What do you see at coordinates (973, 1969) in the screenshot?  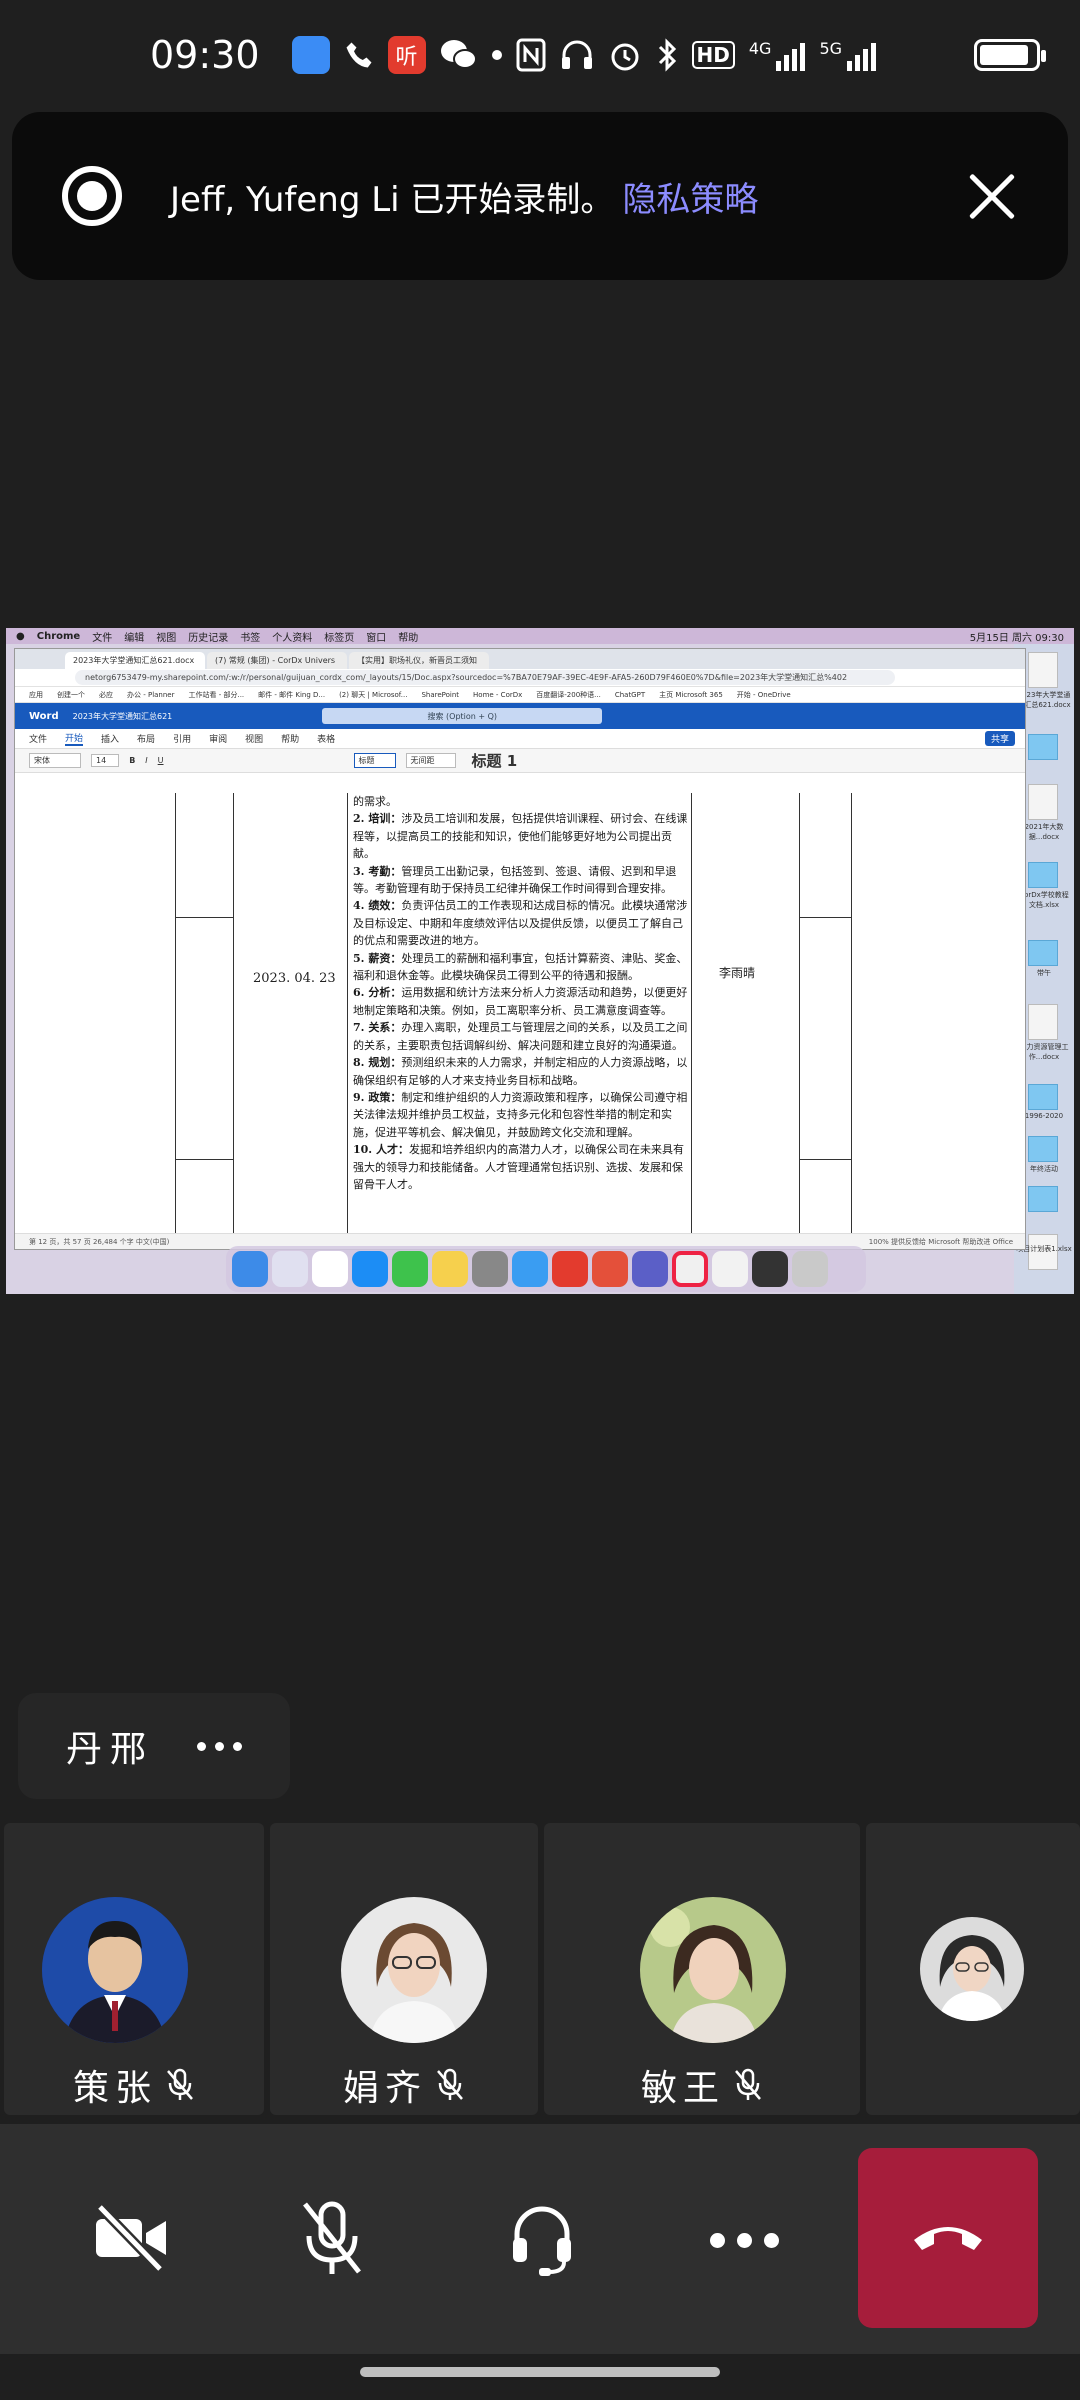 I see `participant-tile` at bounding box center [973, 1969].